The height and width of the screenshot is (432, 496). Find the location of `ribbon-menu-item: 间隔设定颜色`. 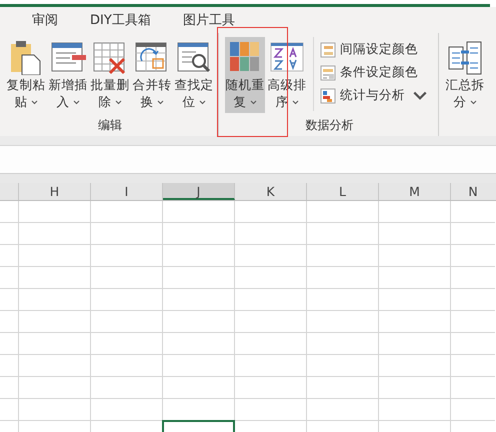

ribbon-menu-item: 间隔设定颜色 is located at coordinates (374, 49).